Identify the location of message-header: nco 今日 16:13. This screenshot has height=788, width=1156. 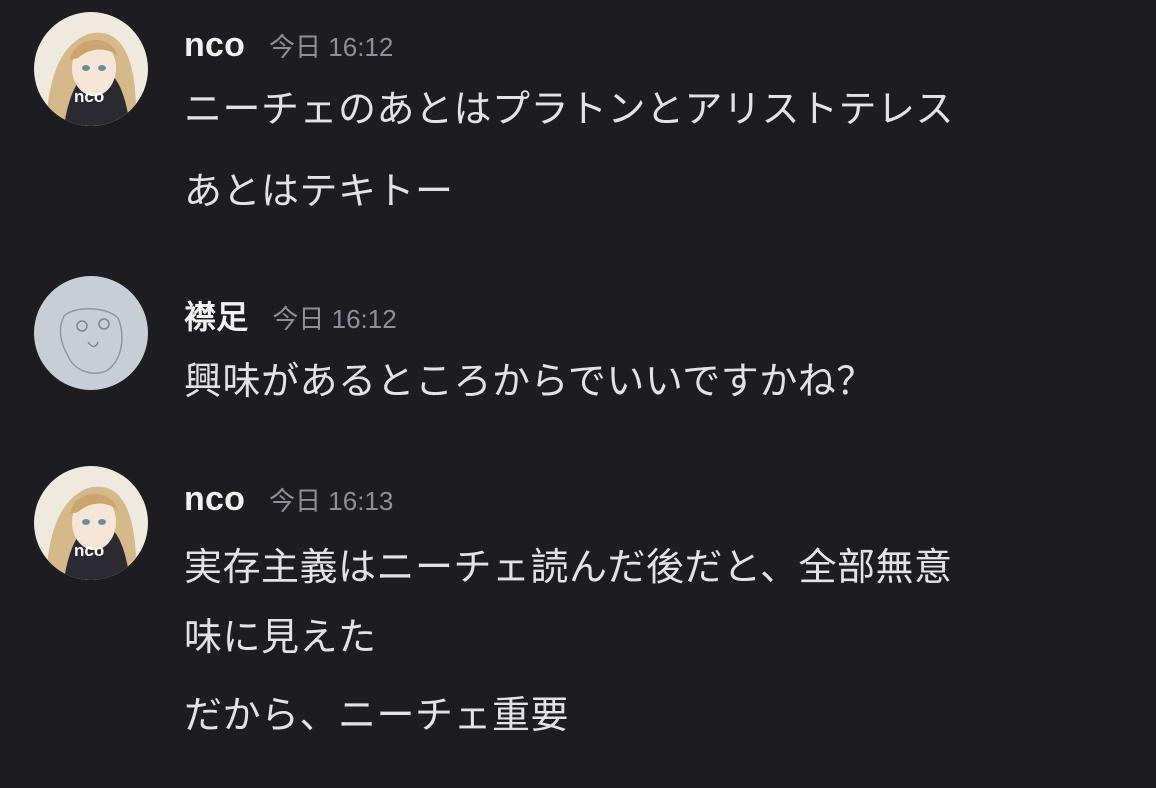
(288, 499).